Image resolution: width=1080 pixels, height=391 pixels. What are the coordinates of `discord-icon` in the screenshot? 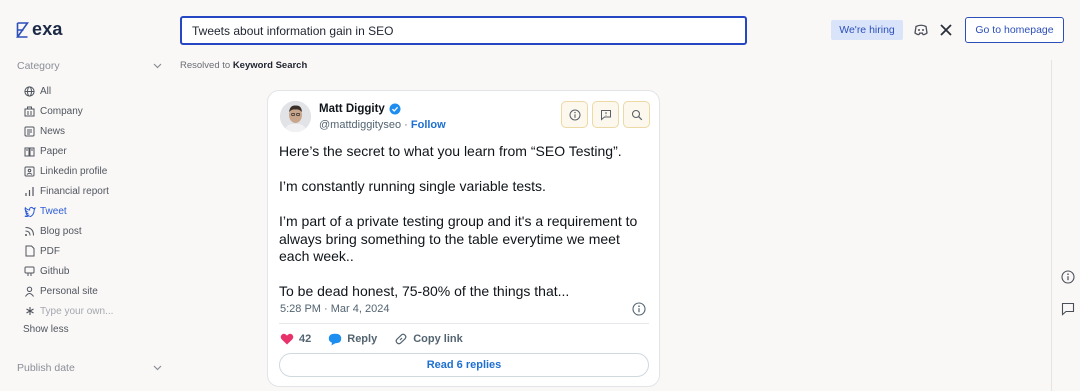 It's located at (921, 30).